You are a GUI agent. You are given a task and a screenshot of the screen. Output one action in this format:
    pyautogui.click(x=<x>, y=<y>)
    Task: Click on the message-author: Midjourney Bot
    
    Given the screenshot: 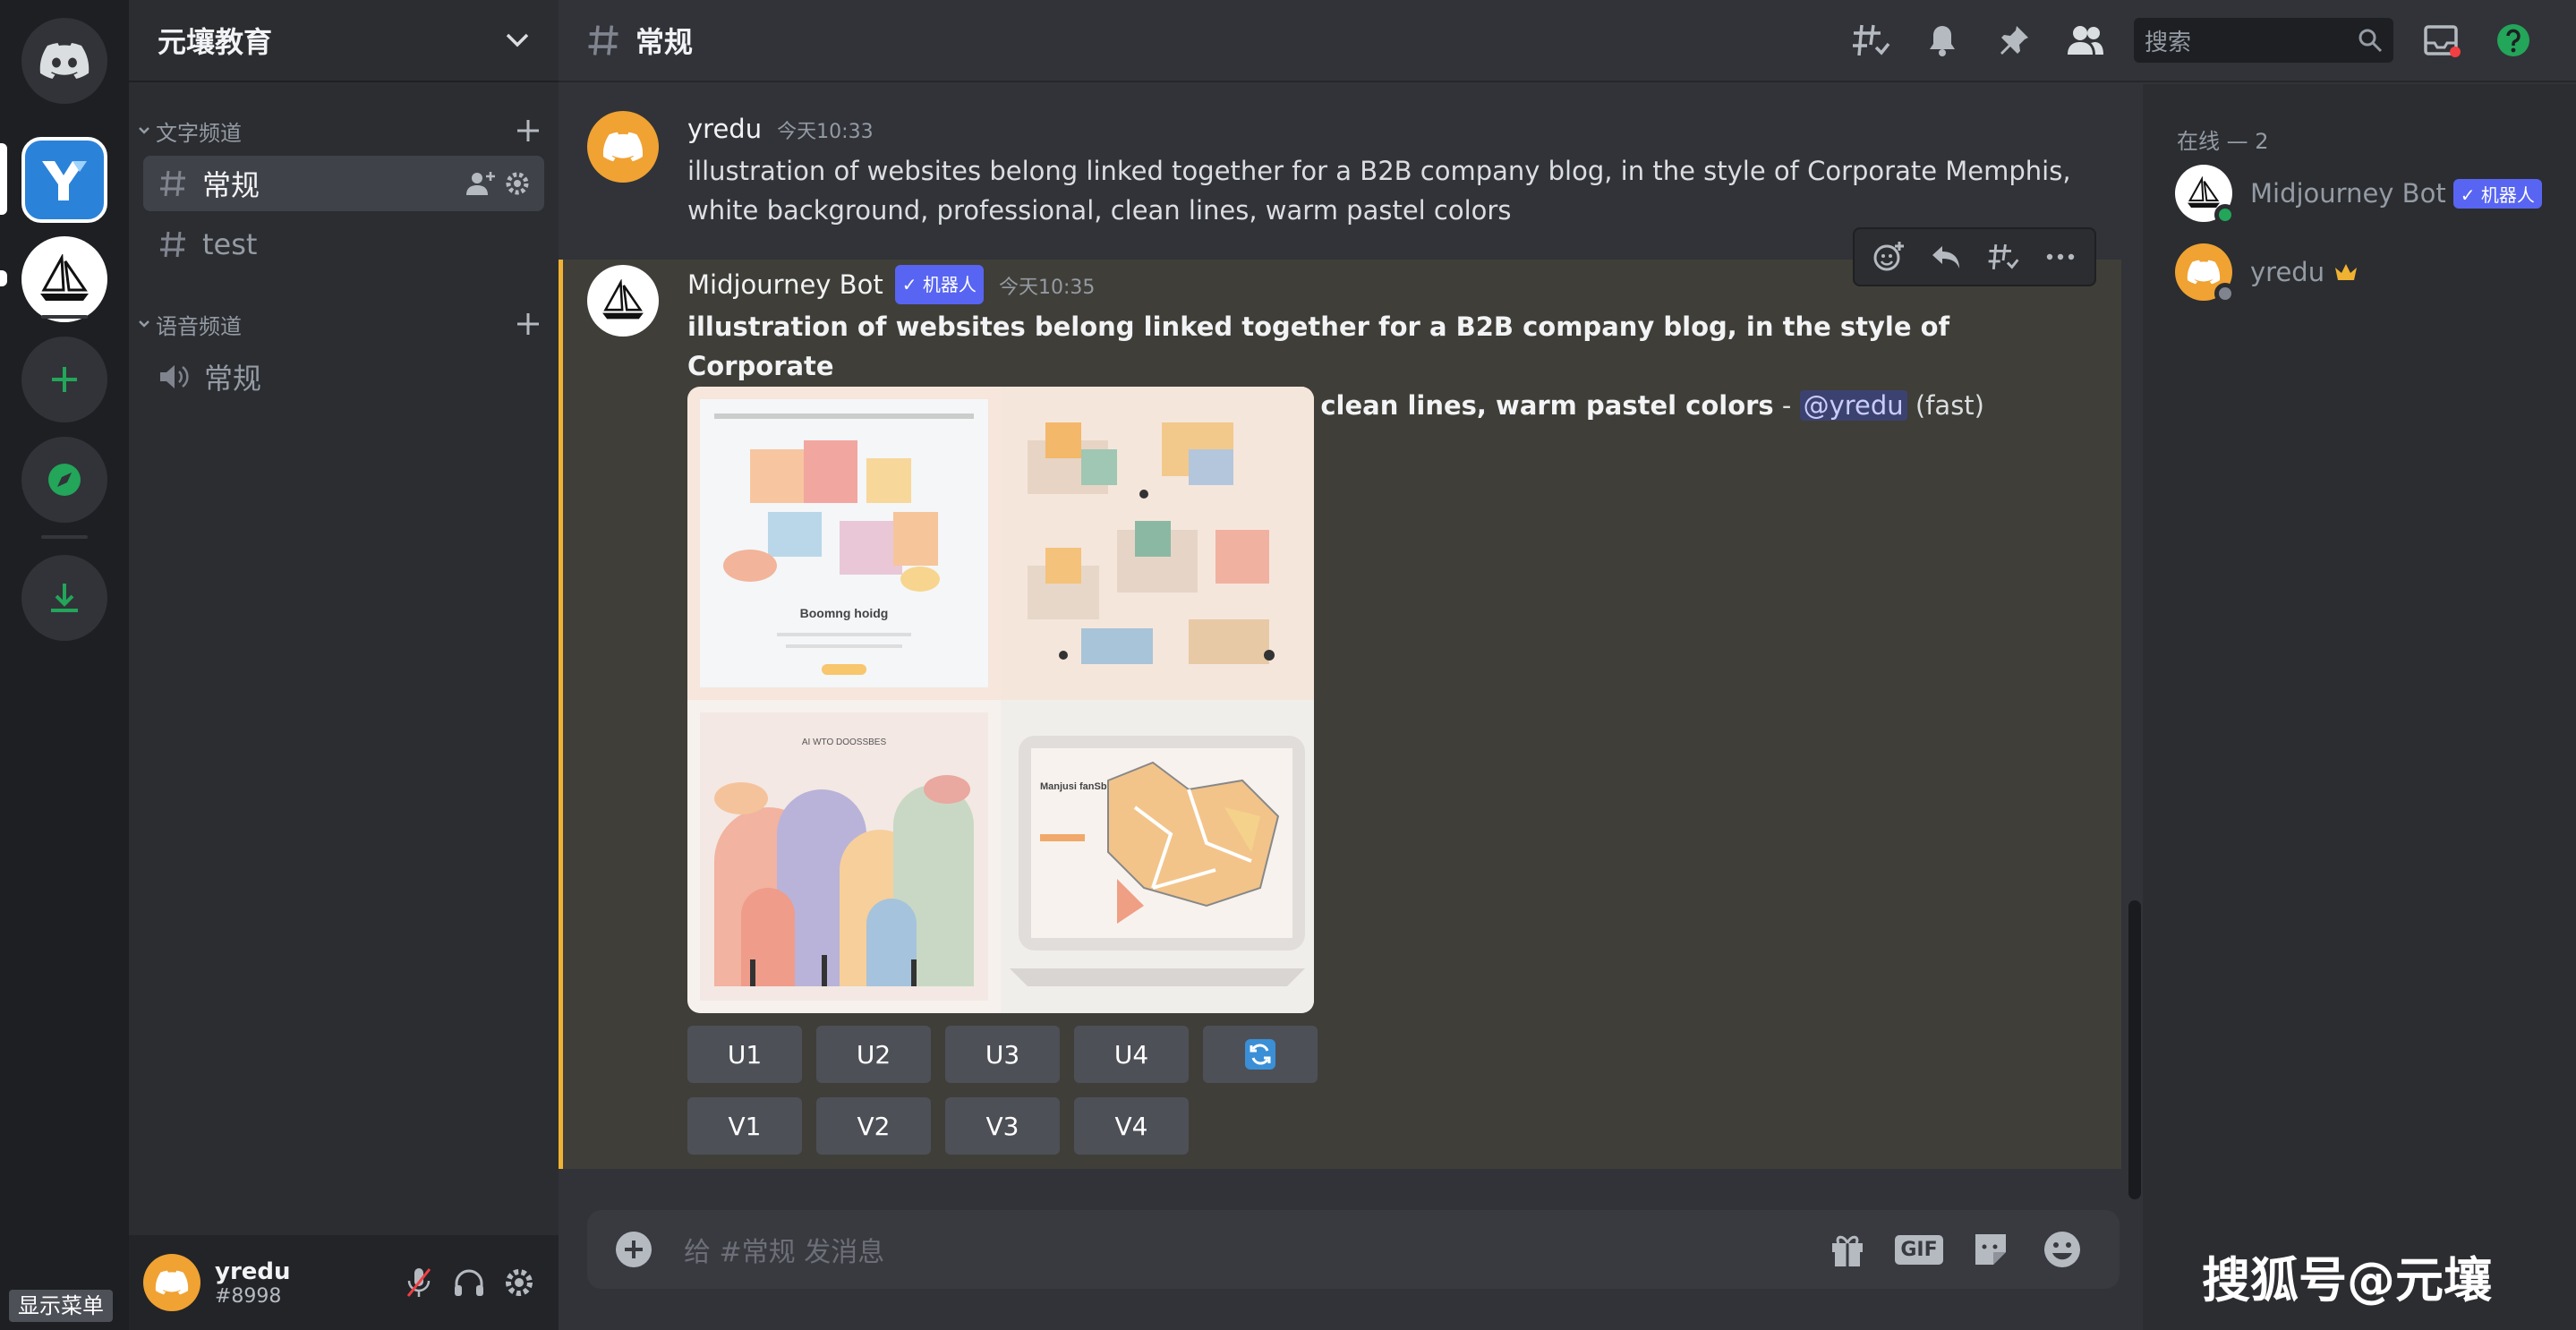 What is the action you would take?
    pyautogui.click(x=785, y=284)
    